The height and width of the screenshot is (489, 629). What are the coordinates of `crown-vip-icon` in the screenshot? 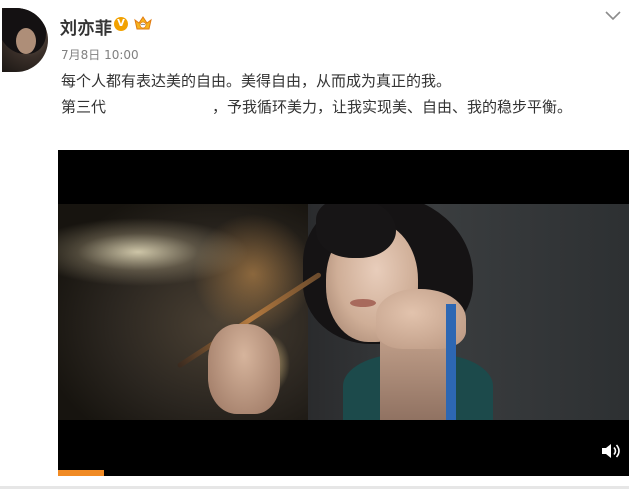 It's located at (143, 23).